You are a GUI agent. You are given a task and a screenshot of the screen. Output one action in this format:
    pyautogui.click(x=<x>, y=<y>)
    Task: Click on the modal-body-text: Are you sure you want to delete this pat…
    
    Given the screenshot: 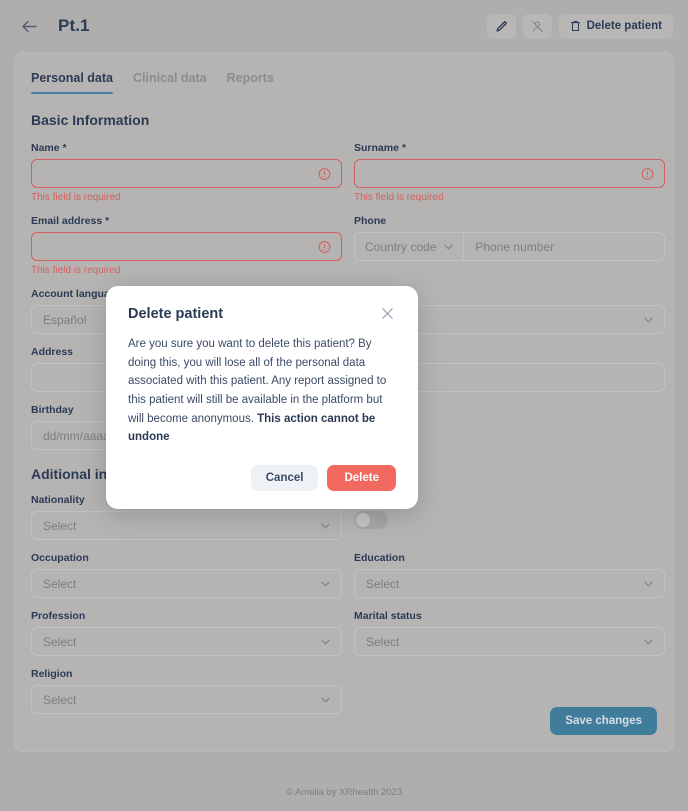 What is the action you would take?
    pyautogui.click(x=262, y=391)
    